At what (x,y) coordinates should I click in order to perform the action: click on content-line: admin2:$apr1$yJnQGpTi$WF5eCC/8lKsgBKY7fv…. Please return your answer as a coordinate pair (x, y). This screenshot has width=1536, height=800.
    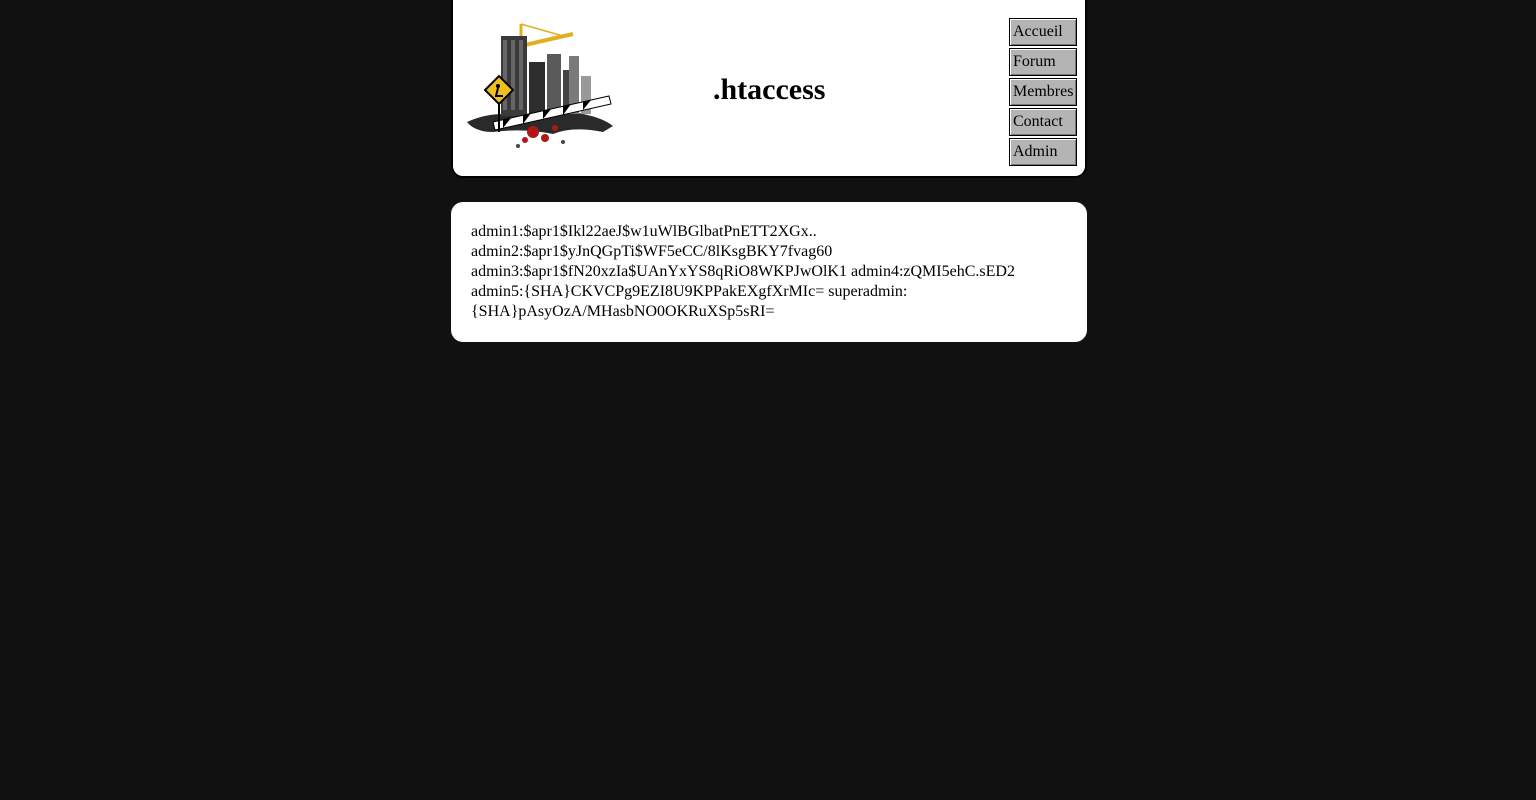
    Looking at the image, I should click on (652, 251).